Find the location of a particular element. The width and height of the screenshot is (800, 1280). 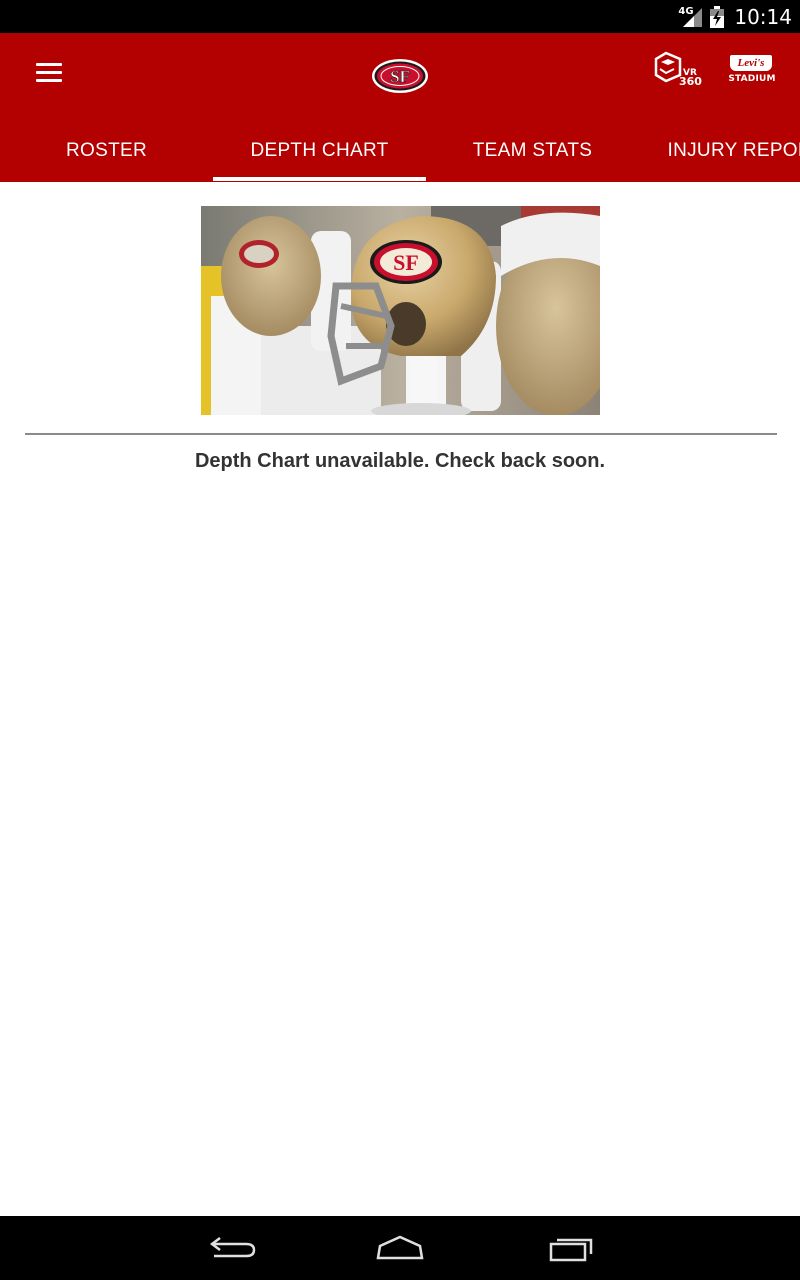

home-icon is located at coordinates (400, 1248).